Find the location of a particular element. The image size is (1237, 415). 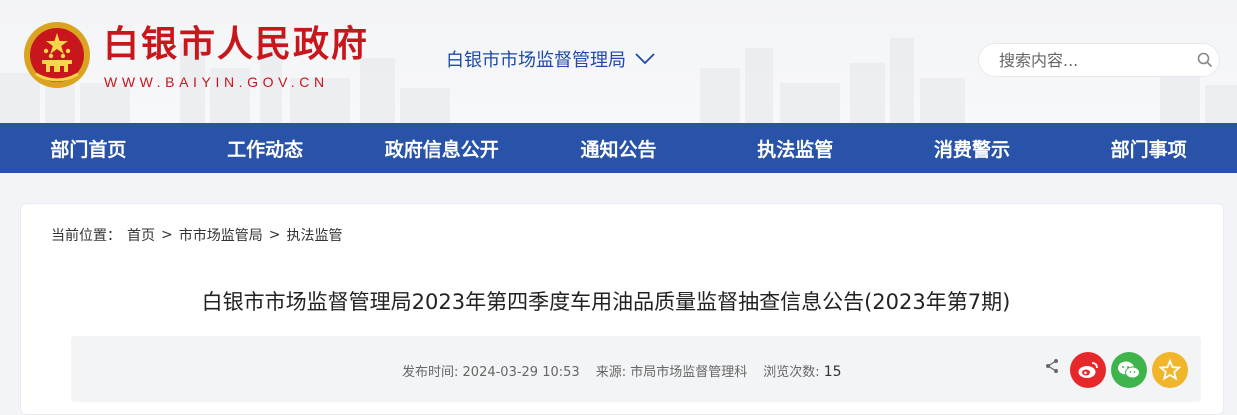

publish-time: 发布时间: 2024-03-29 10:53 is located at coordinates (491, 370).